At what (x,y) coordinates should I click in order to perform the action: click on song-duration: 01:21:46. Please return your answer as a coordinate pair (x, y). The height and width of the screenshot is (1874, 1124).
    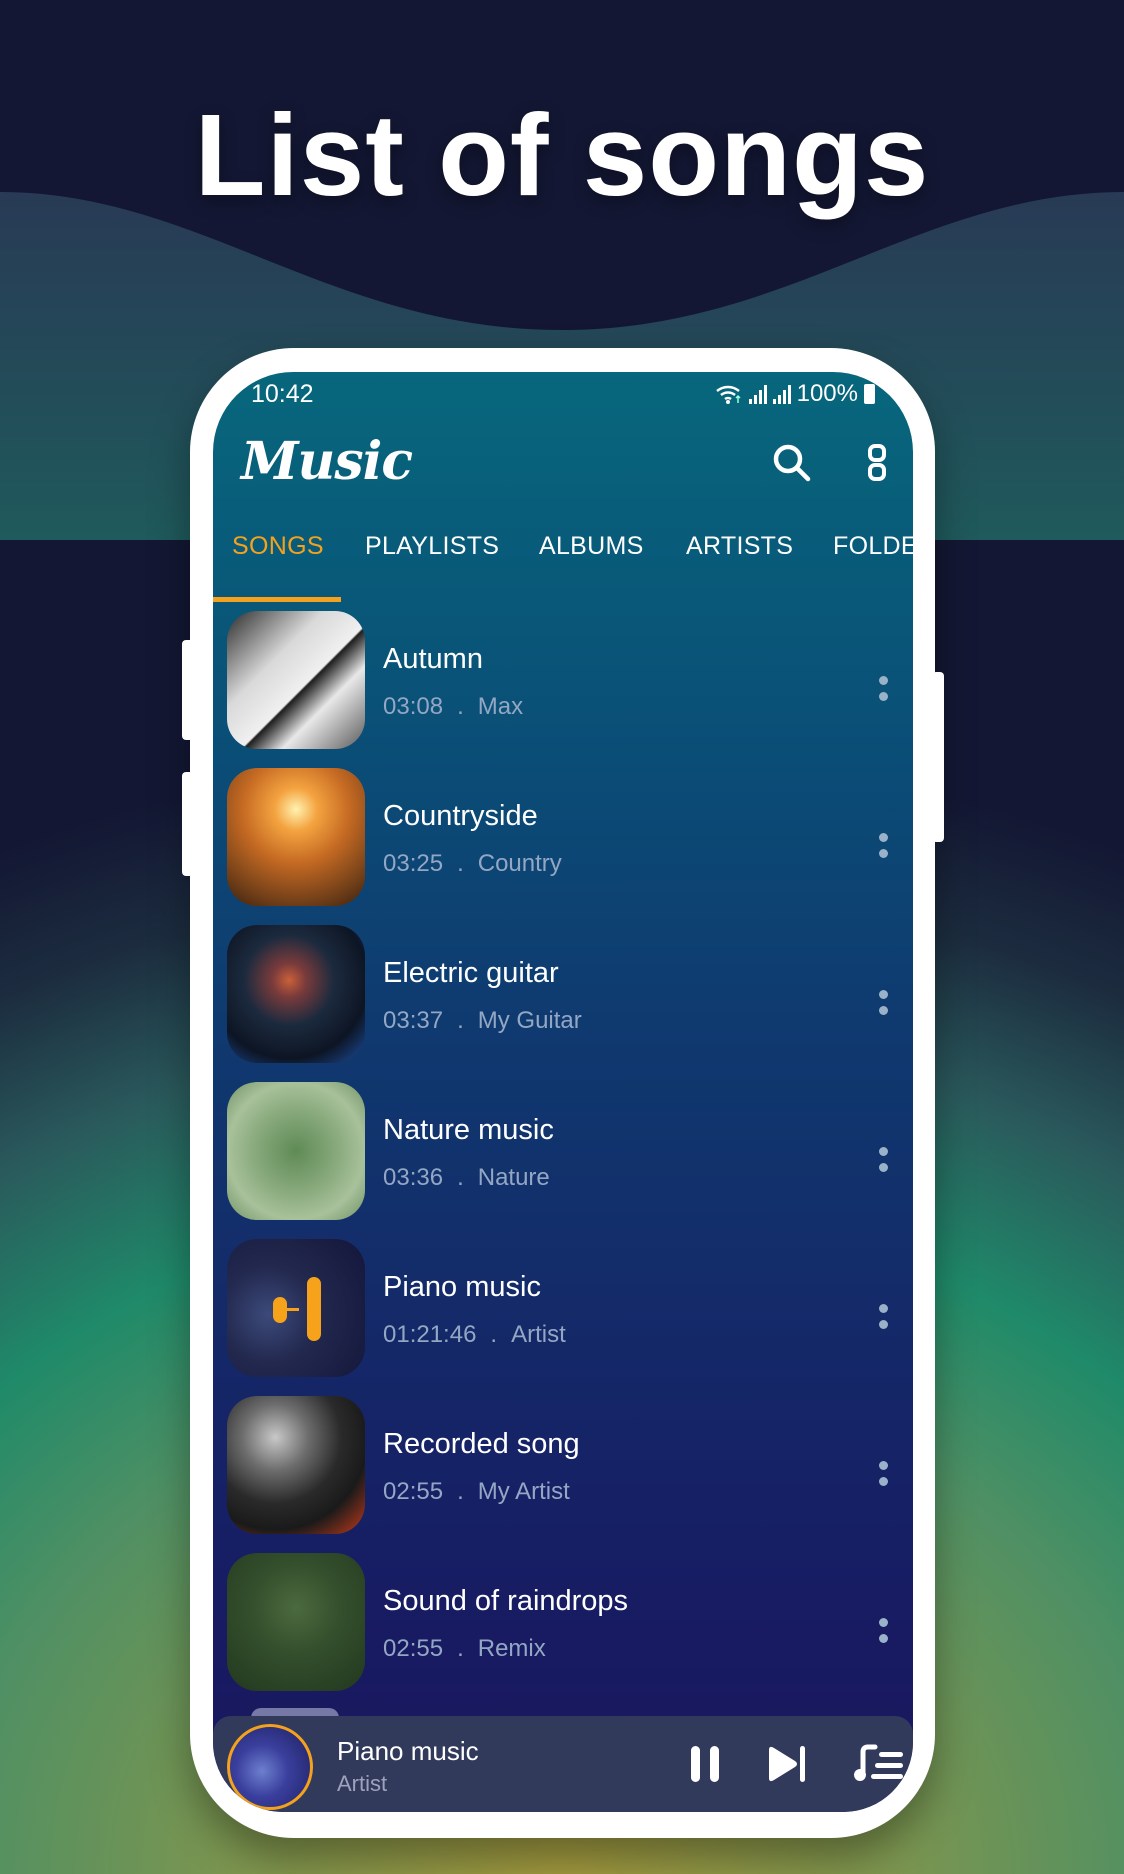
    Looking at the image, I should click on (430, 1334).